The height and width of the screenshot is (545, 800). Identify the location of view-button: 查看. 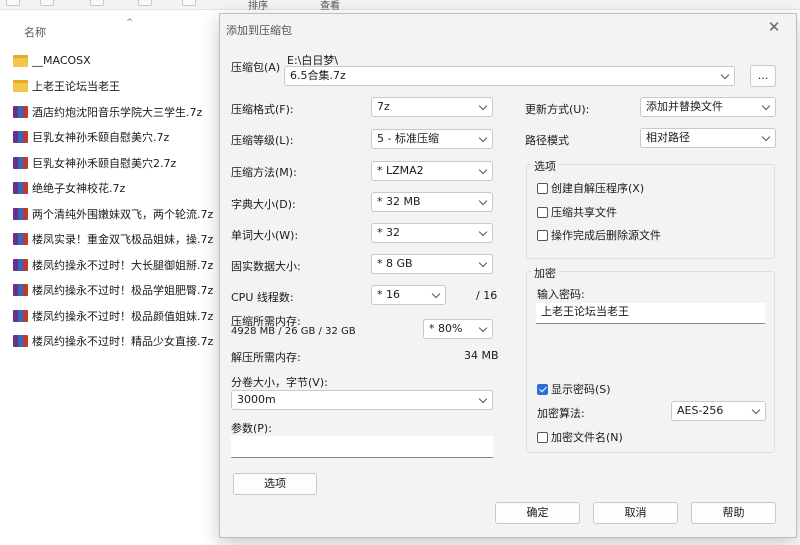
(330, 6).